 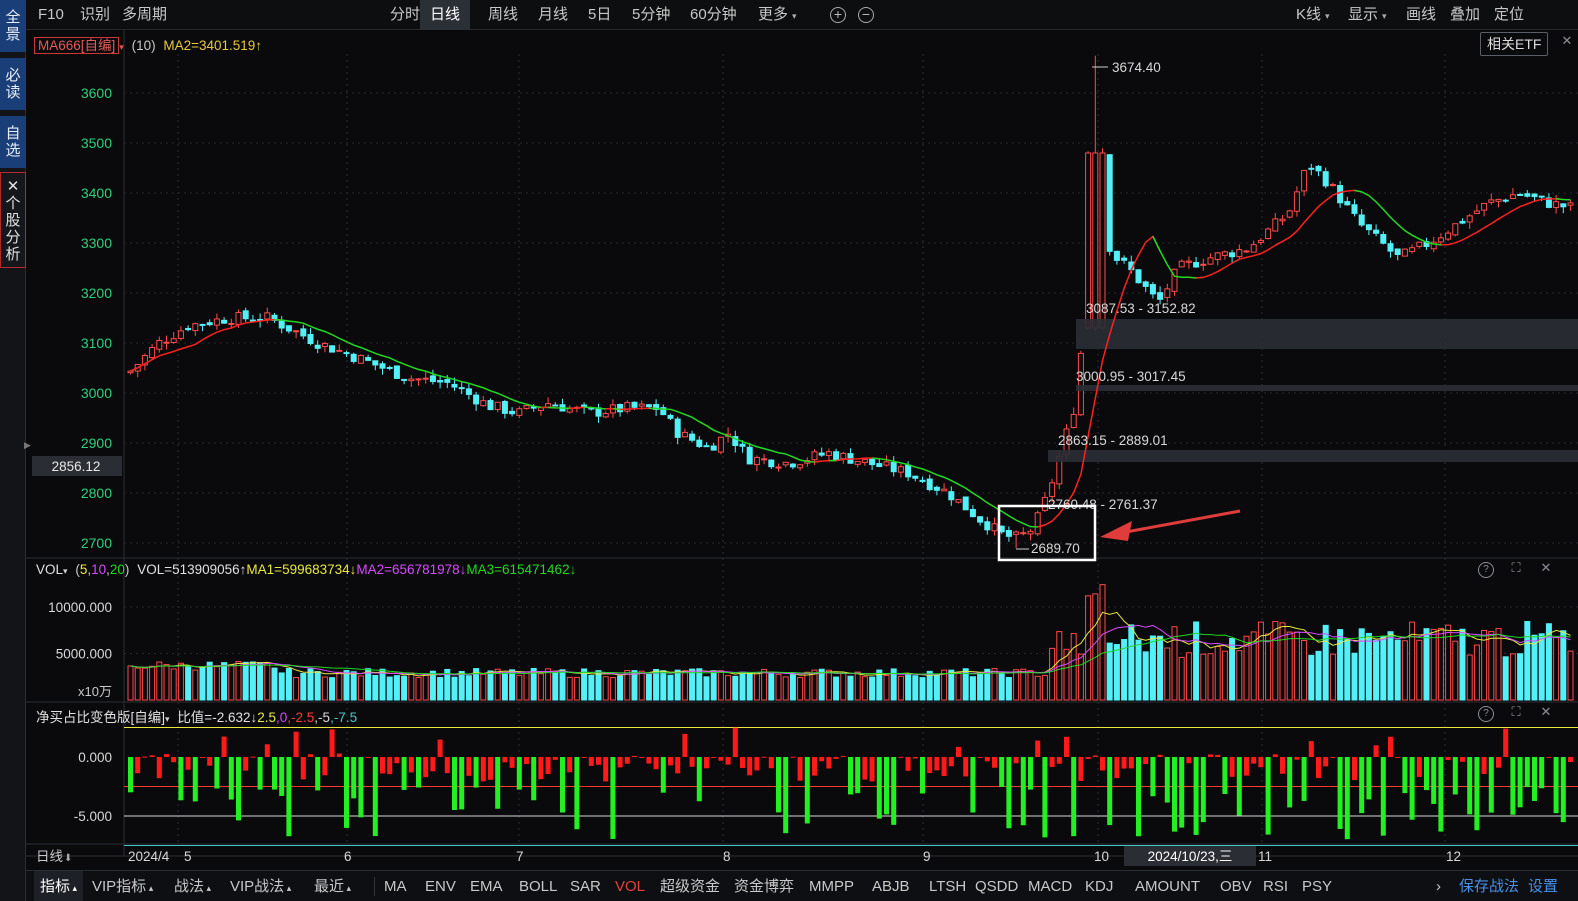 What do you see at coordinates (713, 15) in the screenshot?
I see `period-tab-6: 60分钟` at bounding box center [713, 15].